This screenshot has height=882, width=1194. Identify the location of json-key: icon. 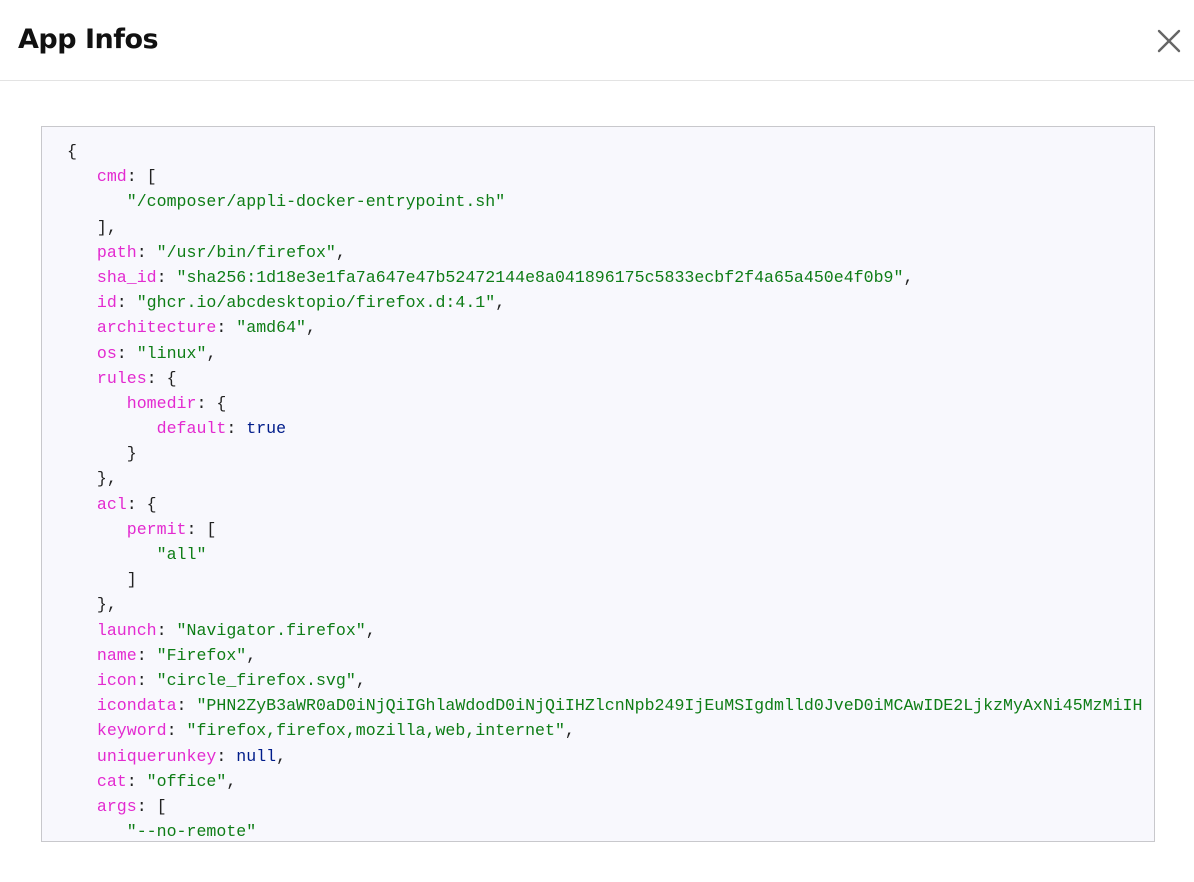
(116, 680).